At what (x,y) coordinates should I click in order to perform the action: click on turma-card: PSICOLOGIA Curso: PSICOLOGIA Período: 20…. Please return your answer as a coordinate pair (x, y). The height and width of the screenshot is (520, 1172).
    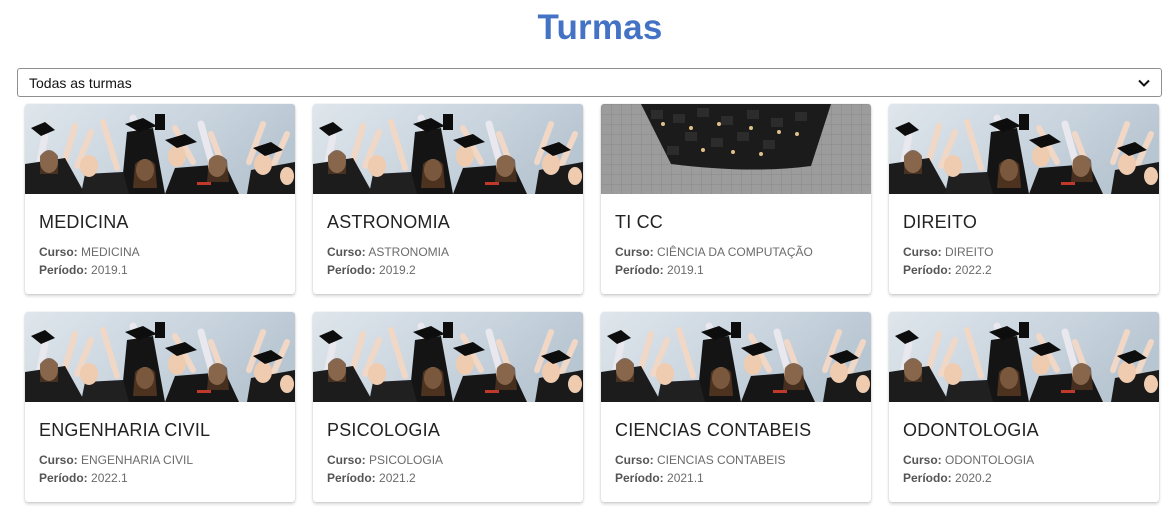
    Looking at the image, I should click on (448, 407).